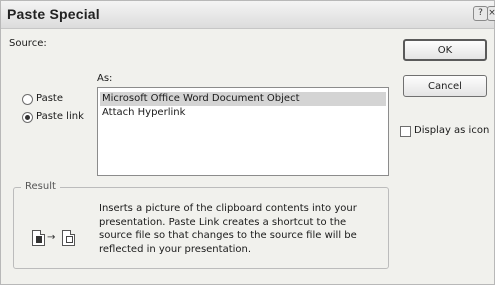  What do you see at coordinates (53, 14) in the screenshot?
I see `dialog-title: Paste Special` at bounding box center [53, 14].